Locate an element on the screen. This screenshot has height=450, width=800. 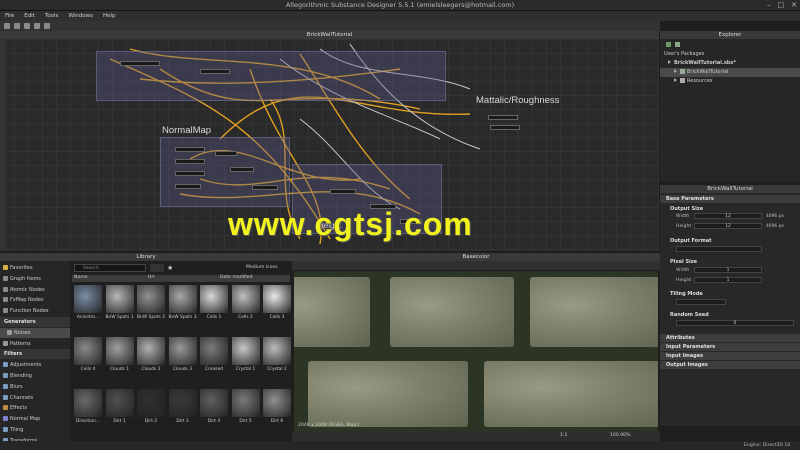
library-category-favorites: Favorites is located at coordinates (35, 268).